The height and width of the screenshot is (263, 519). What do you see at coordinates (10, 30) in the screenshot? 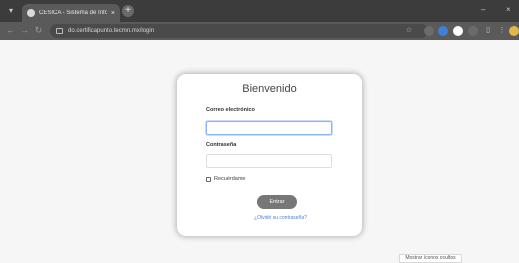
I see `back-icon: ←` at bounding box center [10, 30].